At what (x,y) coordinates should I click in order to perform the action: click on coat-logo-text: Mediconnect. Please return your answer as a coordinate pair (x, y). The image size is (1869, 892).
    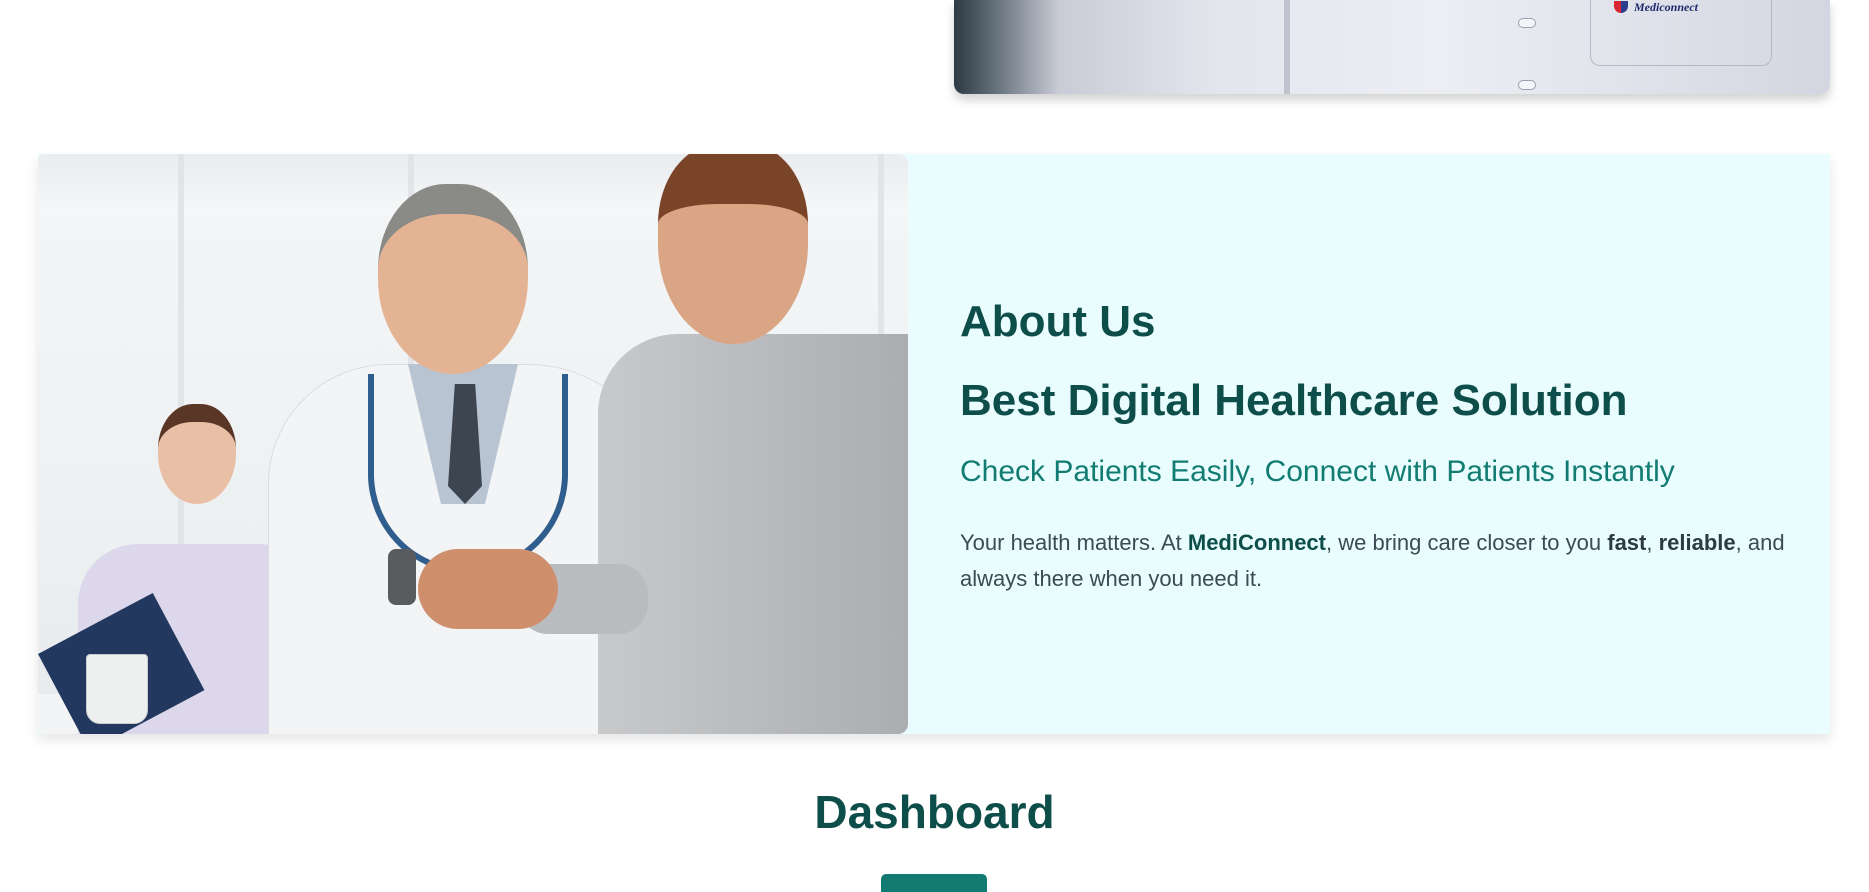
    Looking at the image, I should click on (1666, 7).